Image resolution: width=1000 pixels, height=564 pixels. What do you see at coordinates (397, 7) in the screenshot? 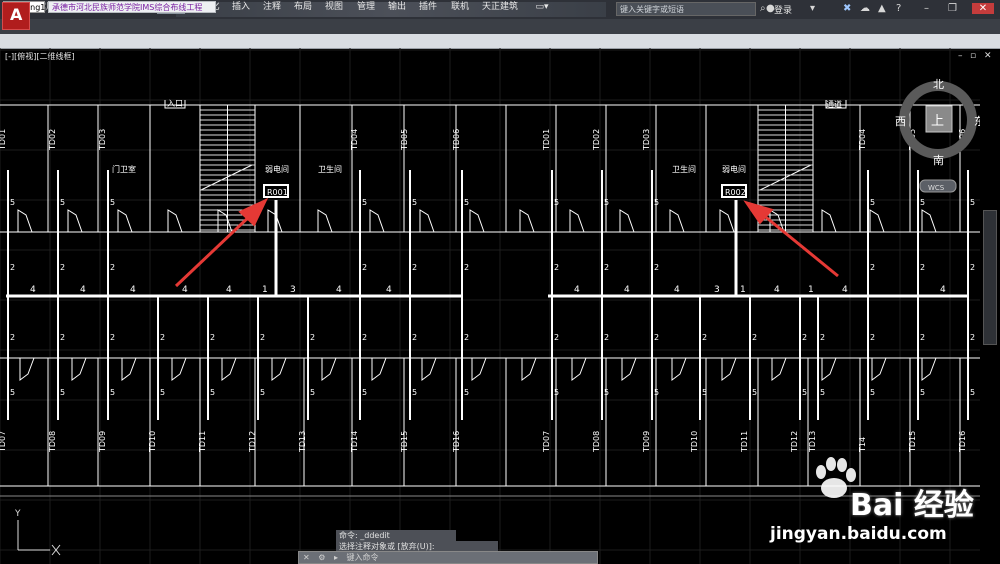
I see `tab-output: 输出` at bounding box center [397, 7].